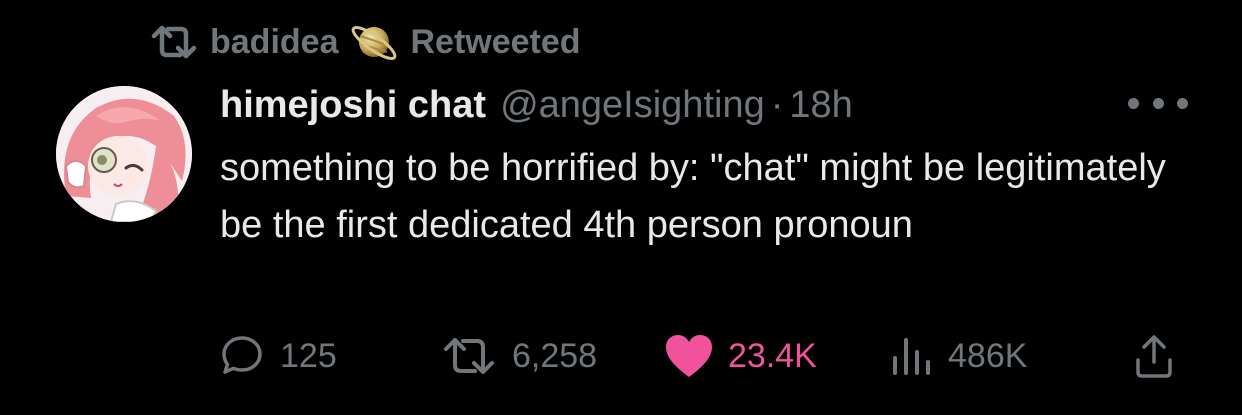  What do you see at coordinates (242, 355) in the screenshot?
I see `reply-icon` at bounding box center [242, 355].